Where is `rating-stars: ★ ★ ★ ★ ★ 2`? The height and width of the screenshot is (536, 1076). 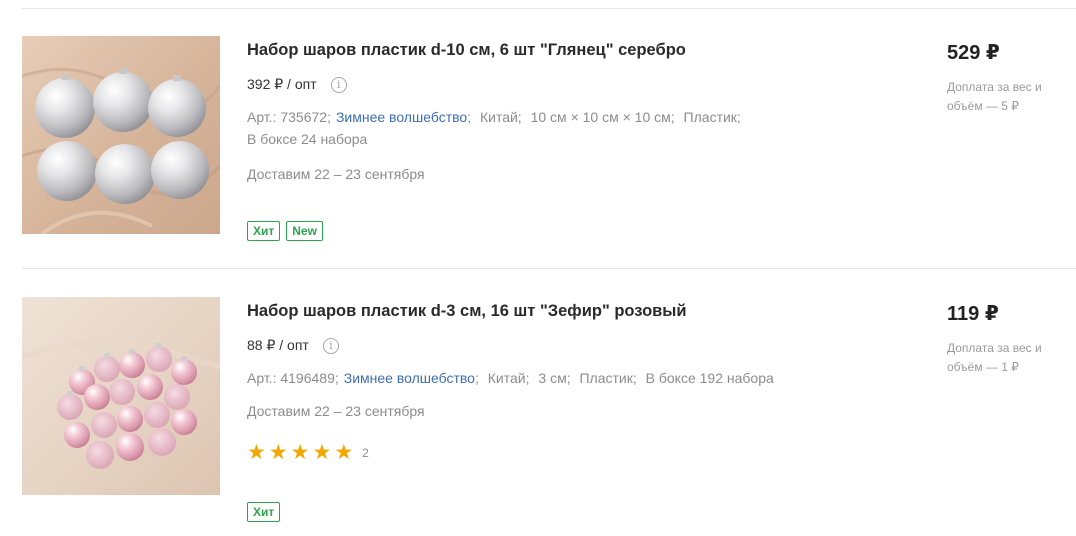 rating-stars: ★ ★ ★ ★ ★ 2 is located at coordinates (308, 452).